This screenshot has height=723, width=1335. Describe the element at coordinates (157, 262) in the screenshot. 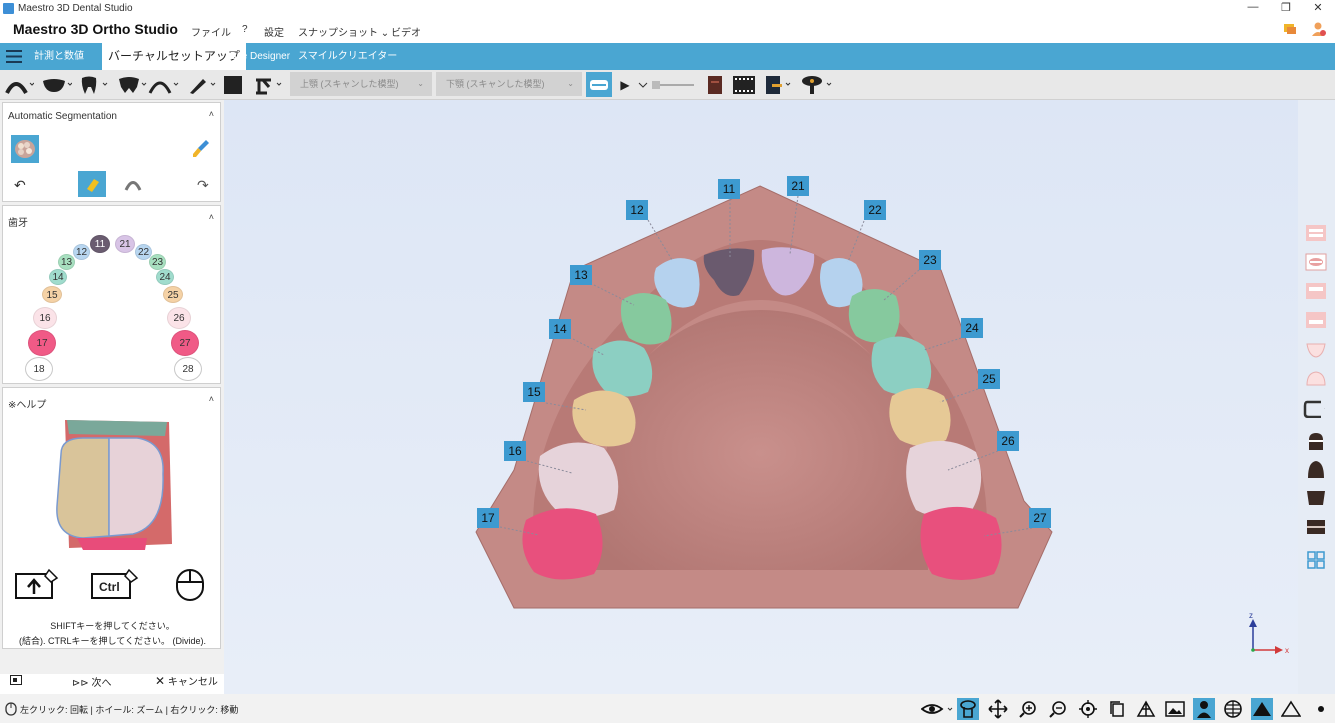

I see `tooth-23: 23` at that location.